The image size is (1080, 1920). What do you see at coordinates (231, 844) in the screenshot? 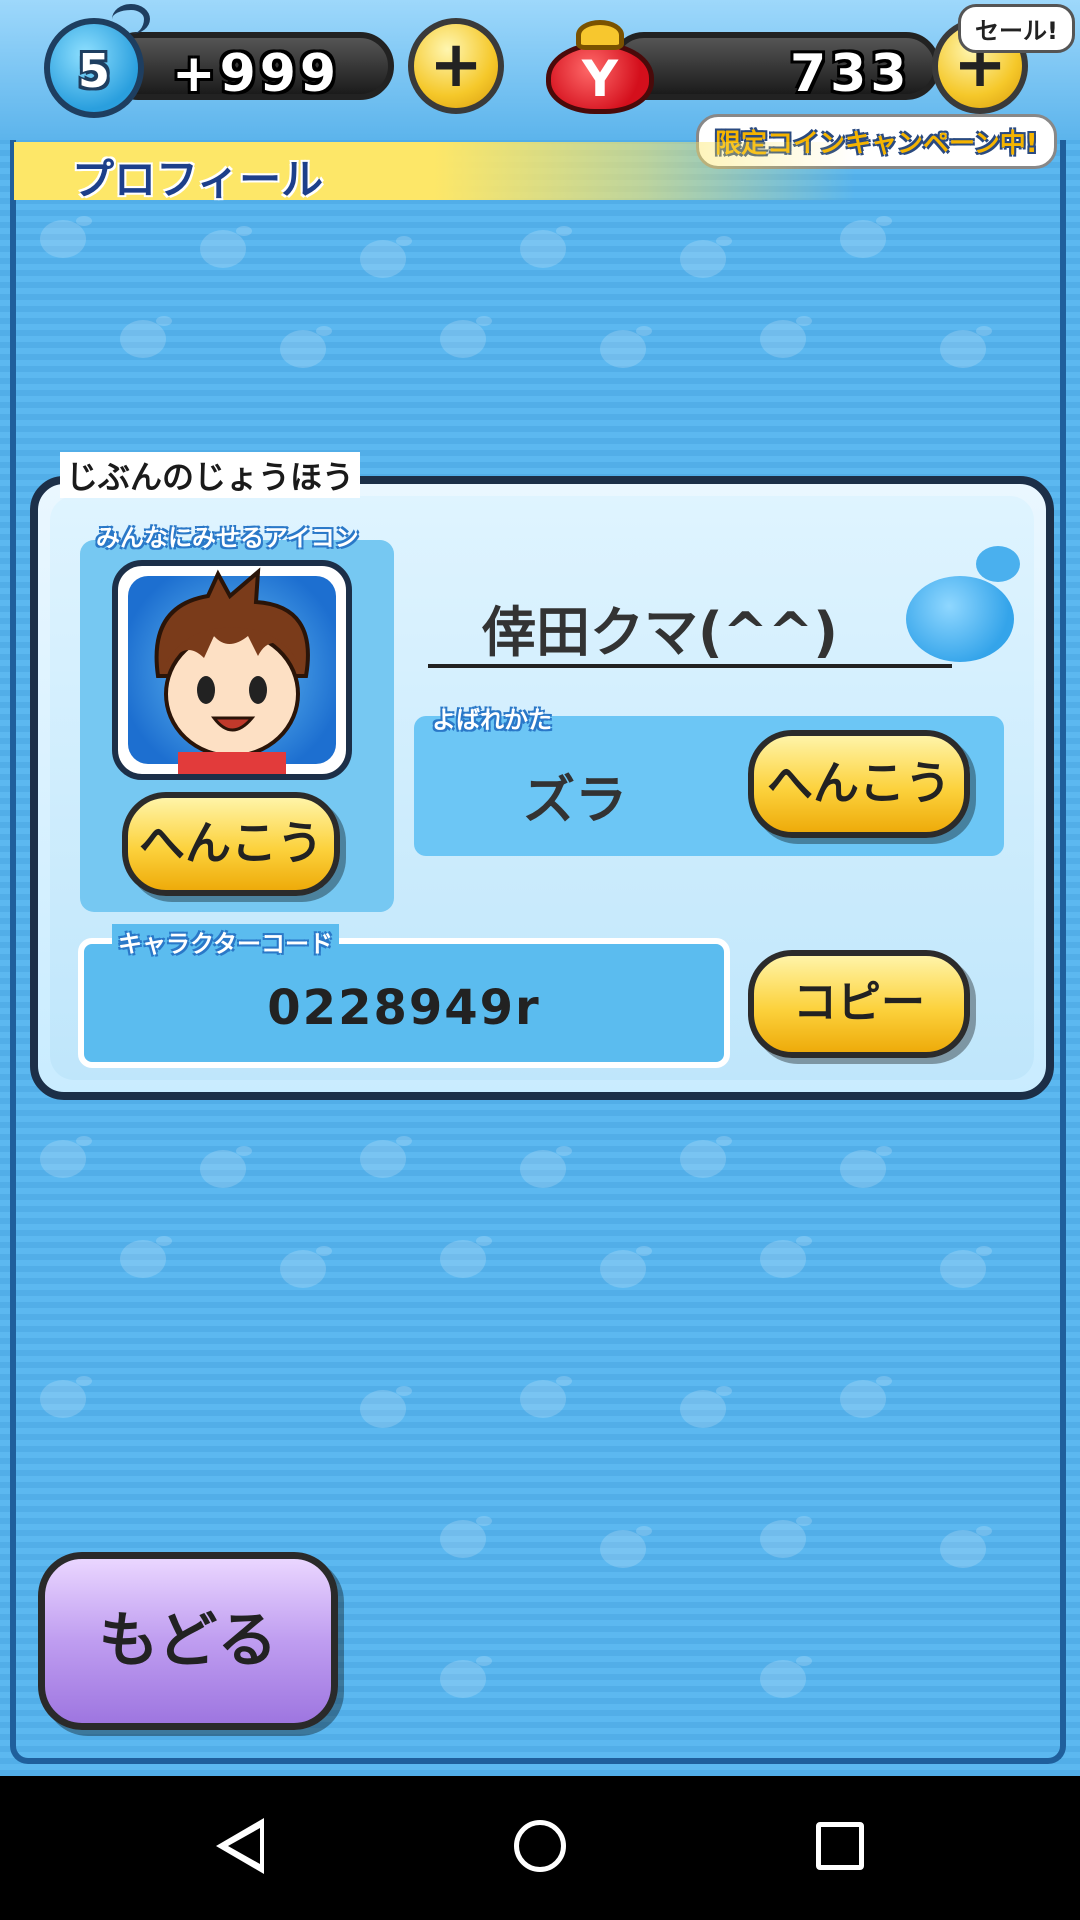
I see `change-icon-button: へんこう` at bounding box center [231, 844].